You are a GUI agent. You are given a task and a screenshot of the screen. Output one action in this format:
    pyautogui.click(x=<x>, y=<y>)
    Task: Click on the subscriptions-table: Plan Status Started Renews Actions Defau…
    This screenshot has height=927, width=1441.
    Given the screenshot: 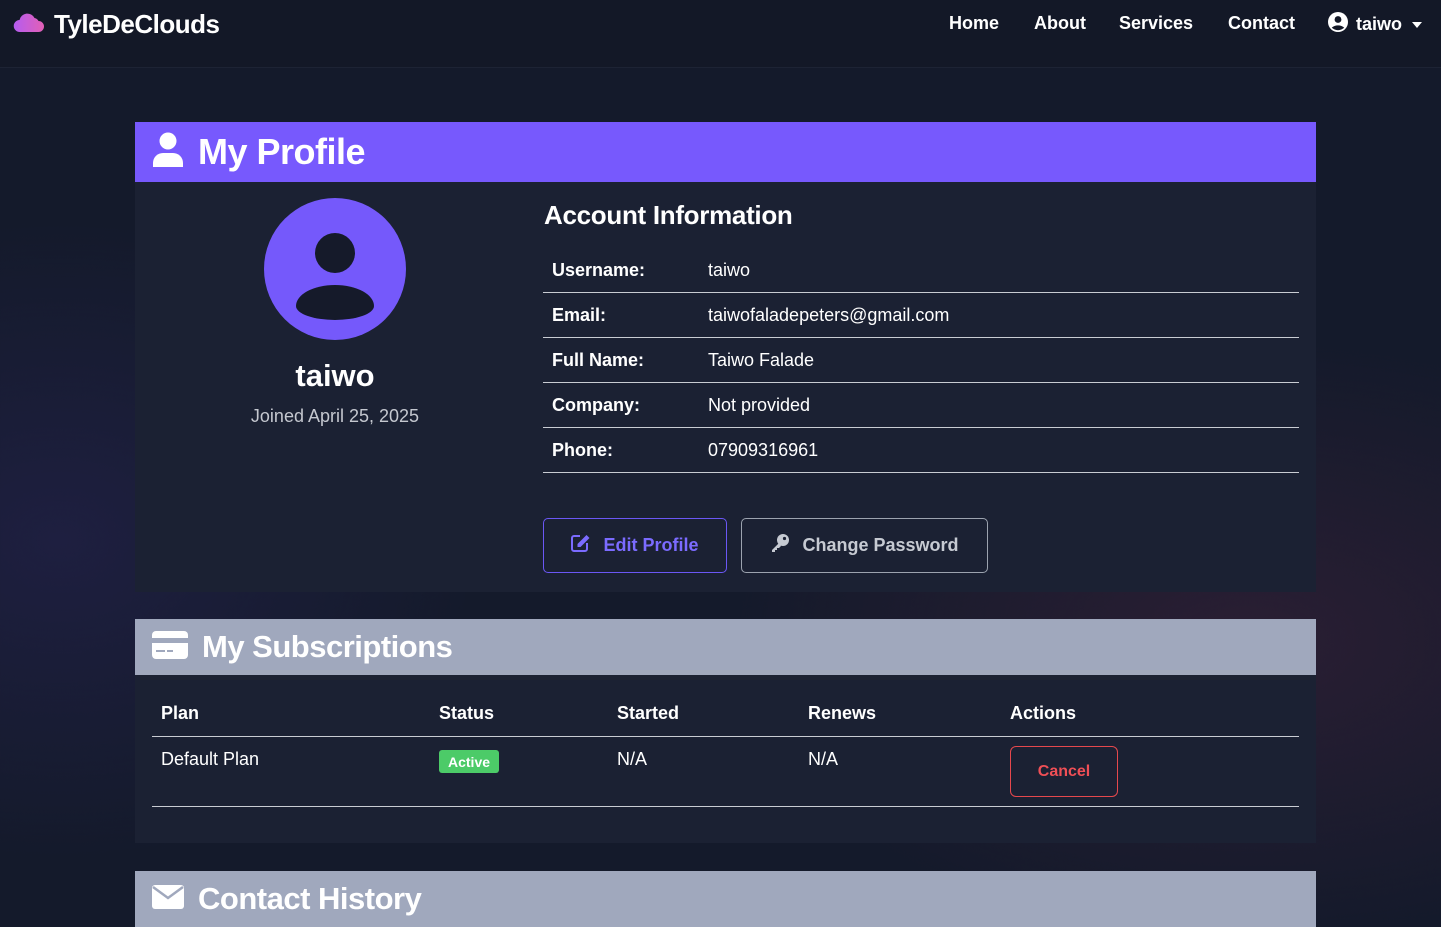 What is the action you would take?
    pyautogui.click(x=725, y=752)
    